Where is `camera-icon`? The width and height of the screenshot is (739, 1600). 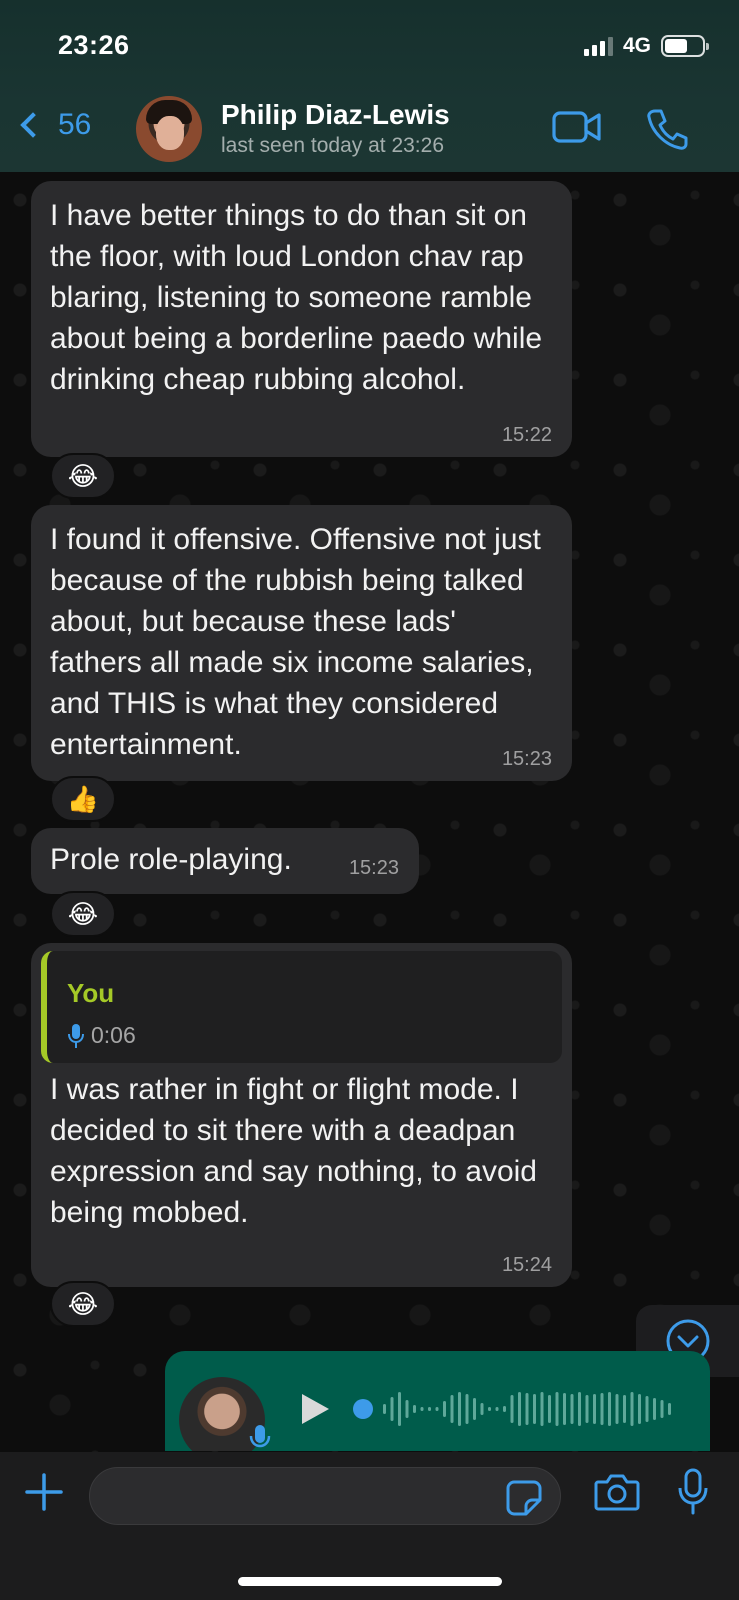
camera-icon is located at coordinates (617, 1492).